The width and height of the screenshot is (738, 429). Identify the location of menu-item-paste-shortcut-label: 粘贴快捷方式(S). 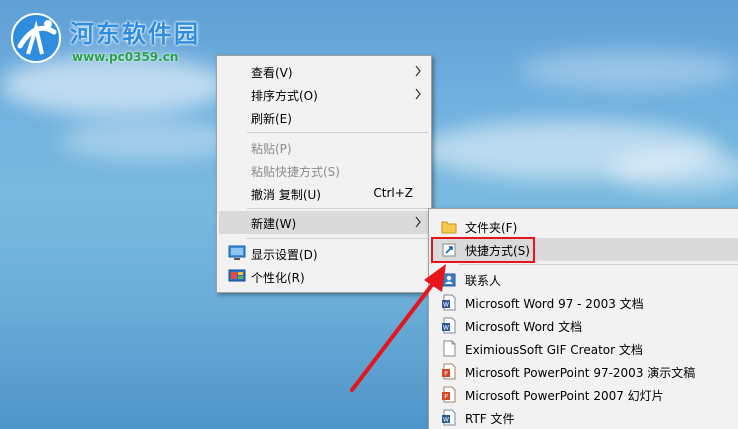
(295, 172).